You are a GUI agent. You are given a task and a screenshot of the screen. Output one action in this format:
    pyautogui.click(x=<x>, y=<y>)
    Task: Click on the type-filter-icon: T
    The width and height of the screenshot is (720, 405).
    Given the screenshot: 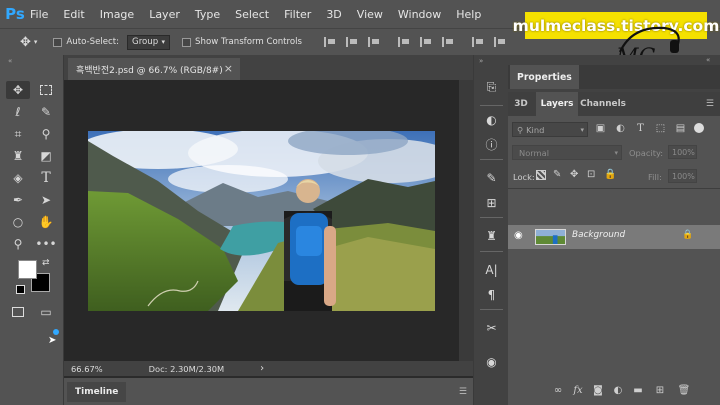 What is the action you would take?
    pyautogui.click(x=640, y=128)
    